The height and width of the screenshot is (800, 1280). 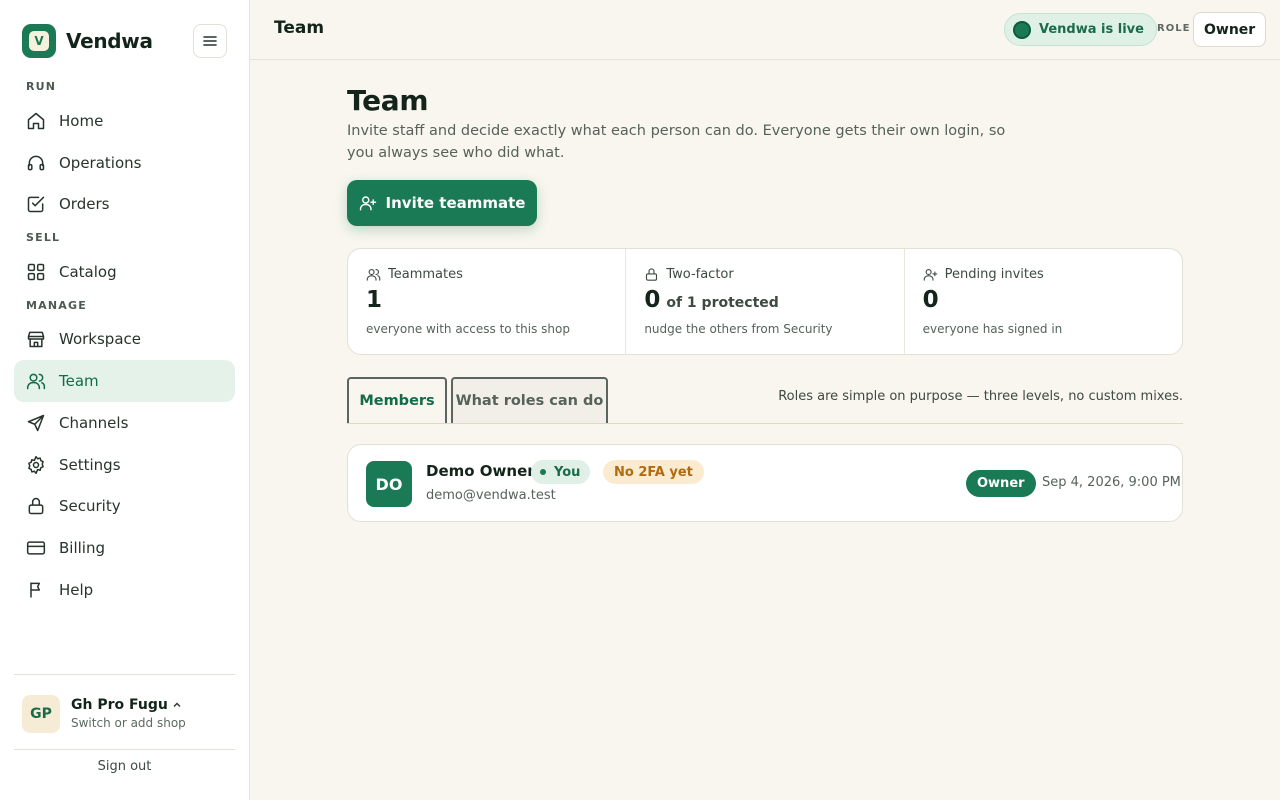 I want to click on member-name: Demo Owner, so click(x=480, y=471).